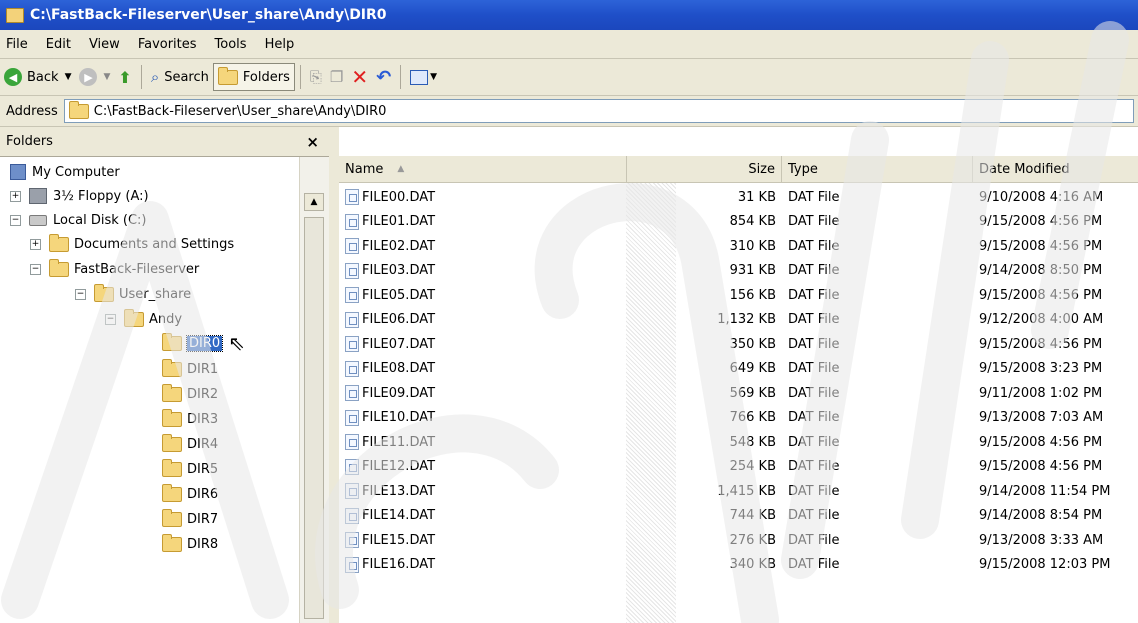 This screenshot has width=1138, height=623. Describe the element at coordinates (1040, 516) in the screenshot. I see `file-date-cell: 9/14/2008 8:54 PM` at that location.